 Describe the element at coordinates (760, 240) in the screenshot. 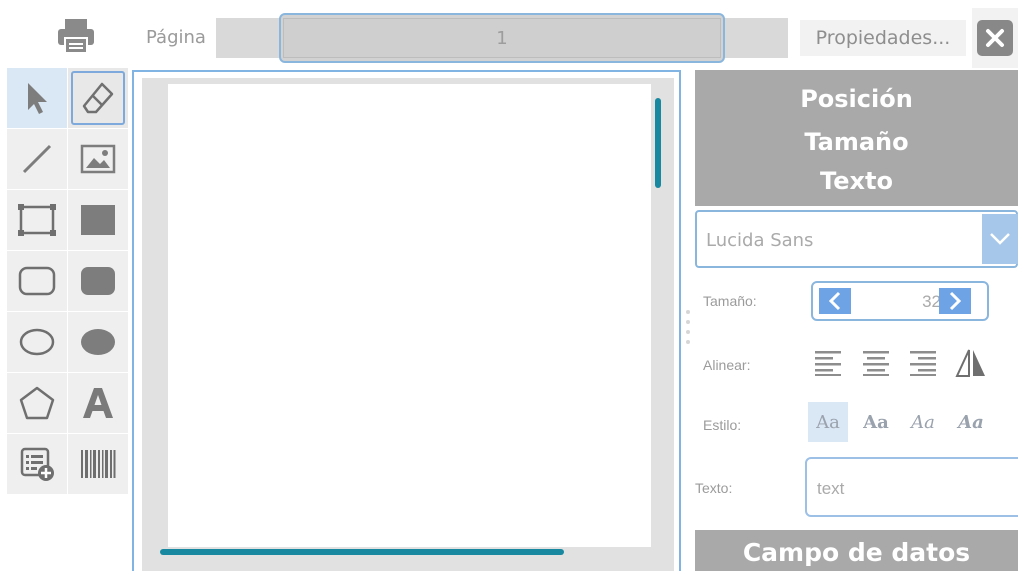

I see `font-family-value: Lucida Sans` at that location.